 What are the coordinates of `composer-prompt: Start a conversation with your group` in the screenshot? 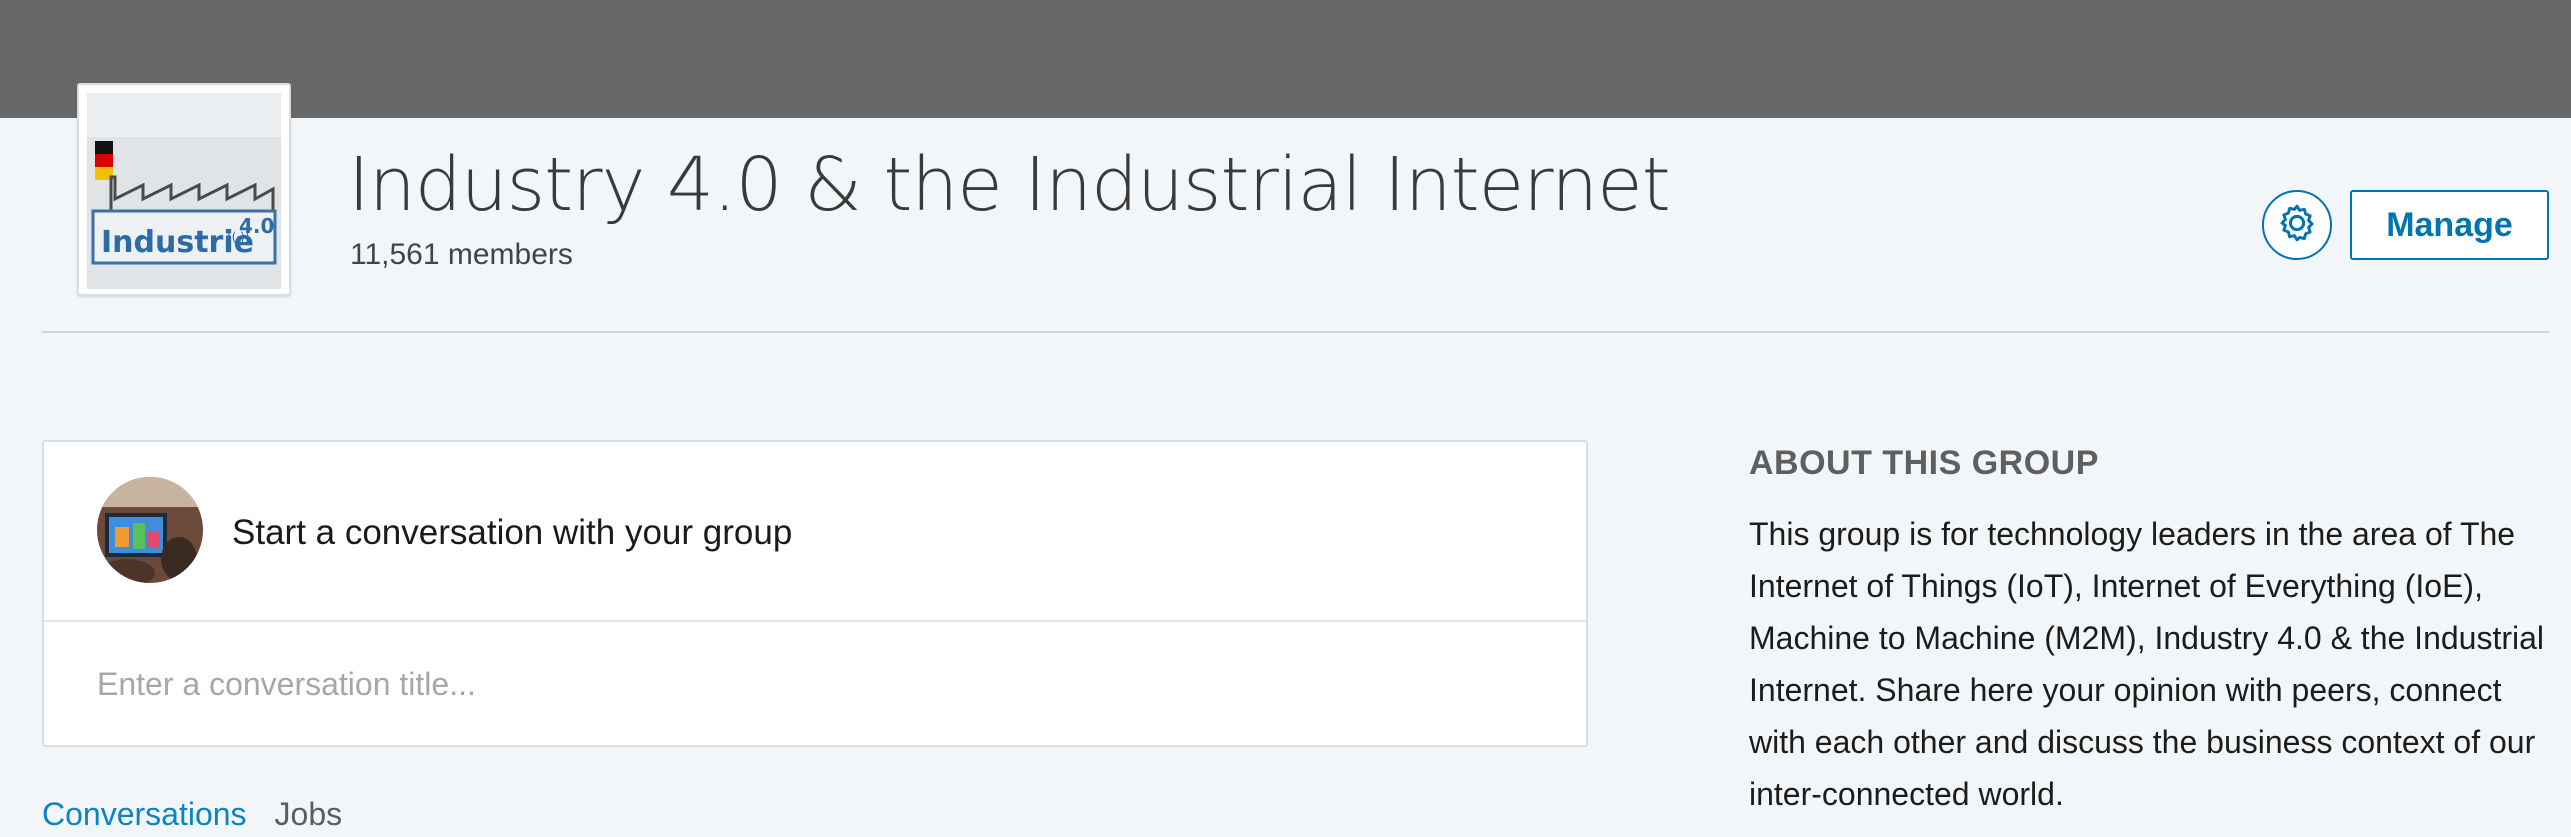 It's located at (512, 533).